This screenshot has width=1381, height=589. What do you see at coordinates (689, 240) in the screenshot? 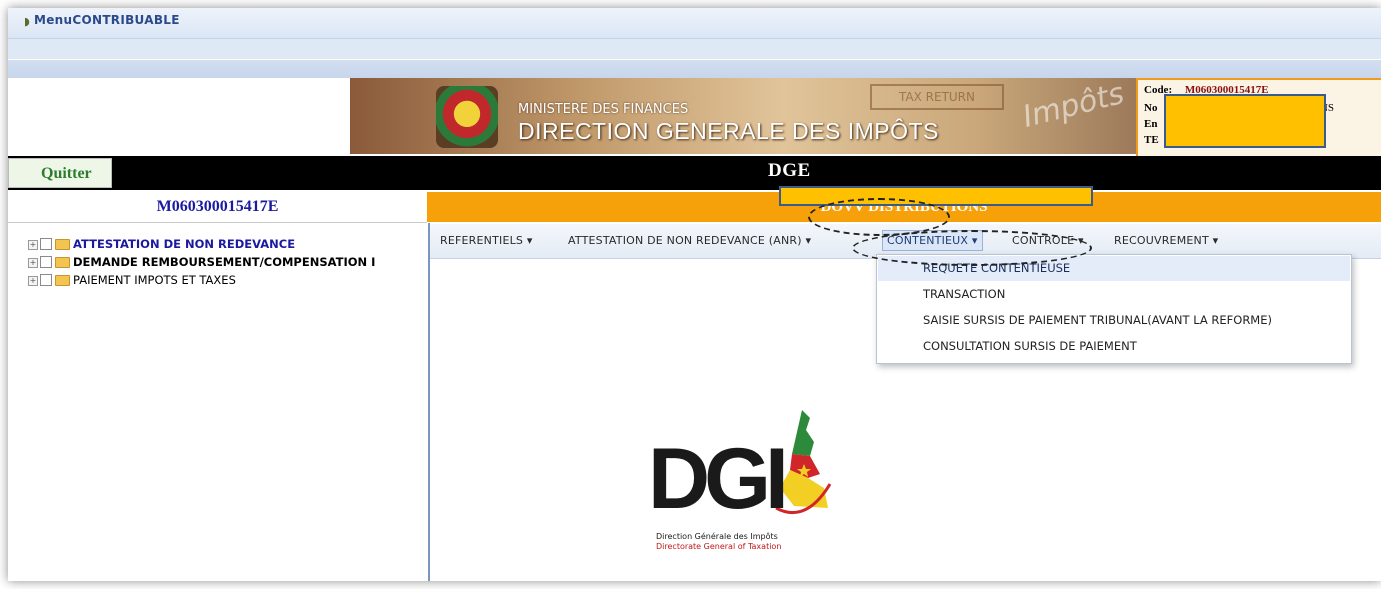
I see `menu-attestation-anr: ATTESTATION DE NON REDEVANCE (ANR) ▾` at bounding box center [689, 240].